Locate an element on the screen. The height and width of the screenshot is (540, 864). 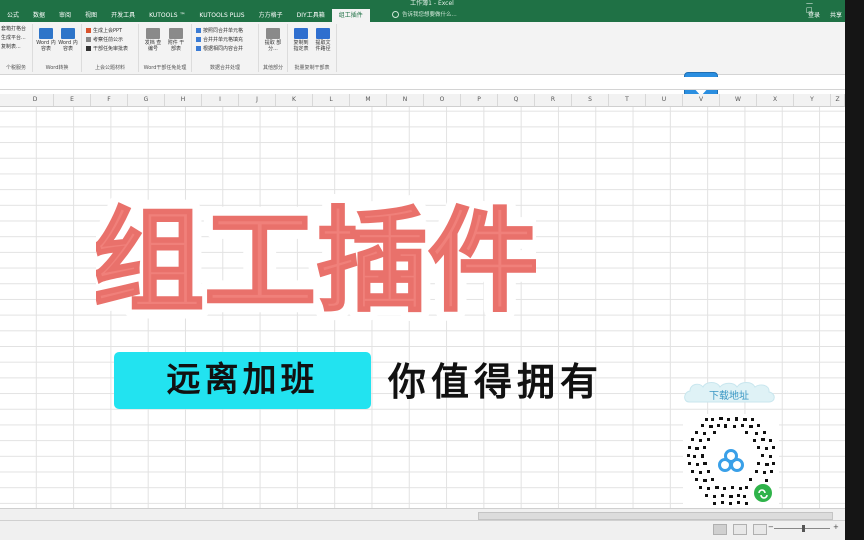
archive-number-button: 发档 查编号 is located at coordinates (153, 40).